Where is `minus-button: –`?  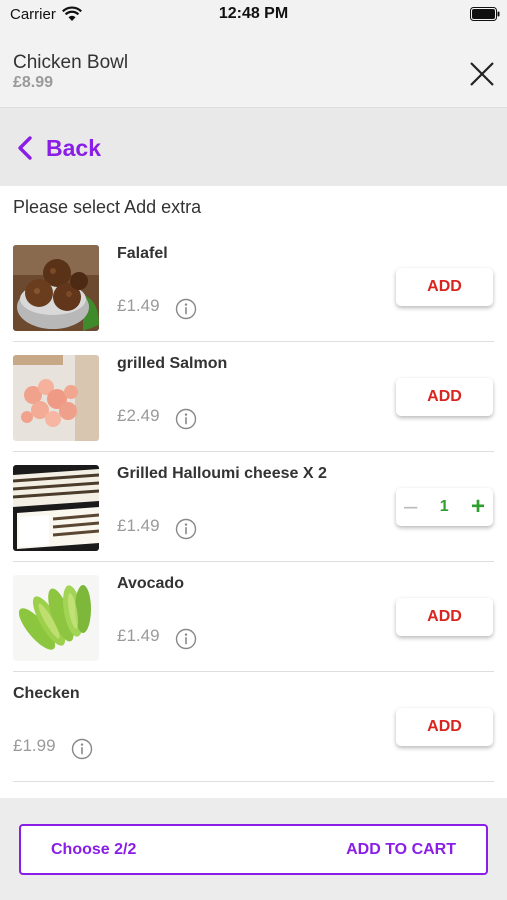 minus-button: – is located at coordinates (410, 507).